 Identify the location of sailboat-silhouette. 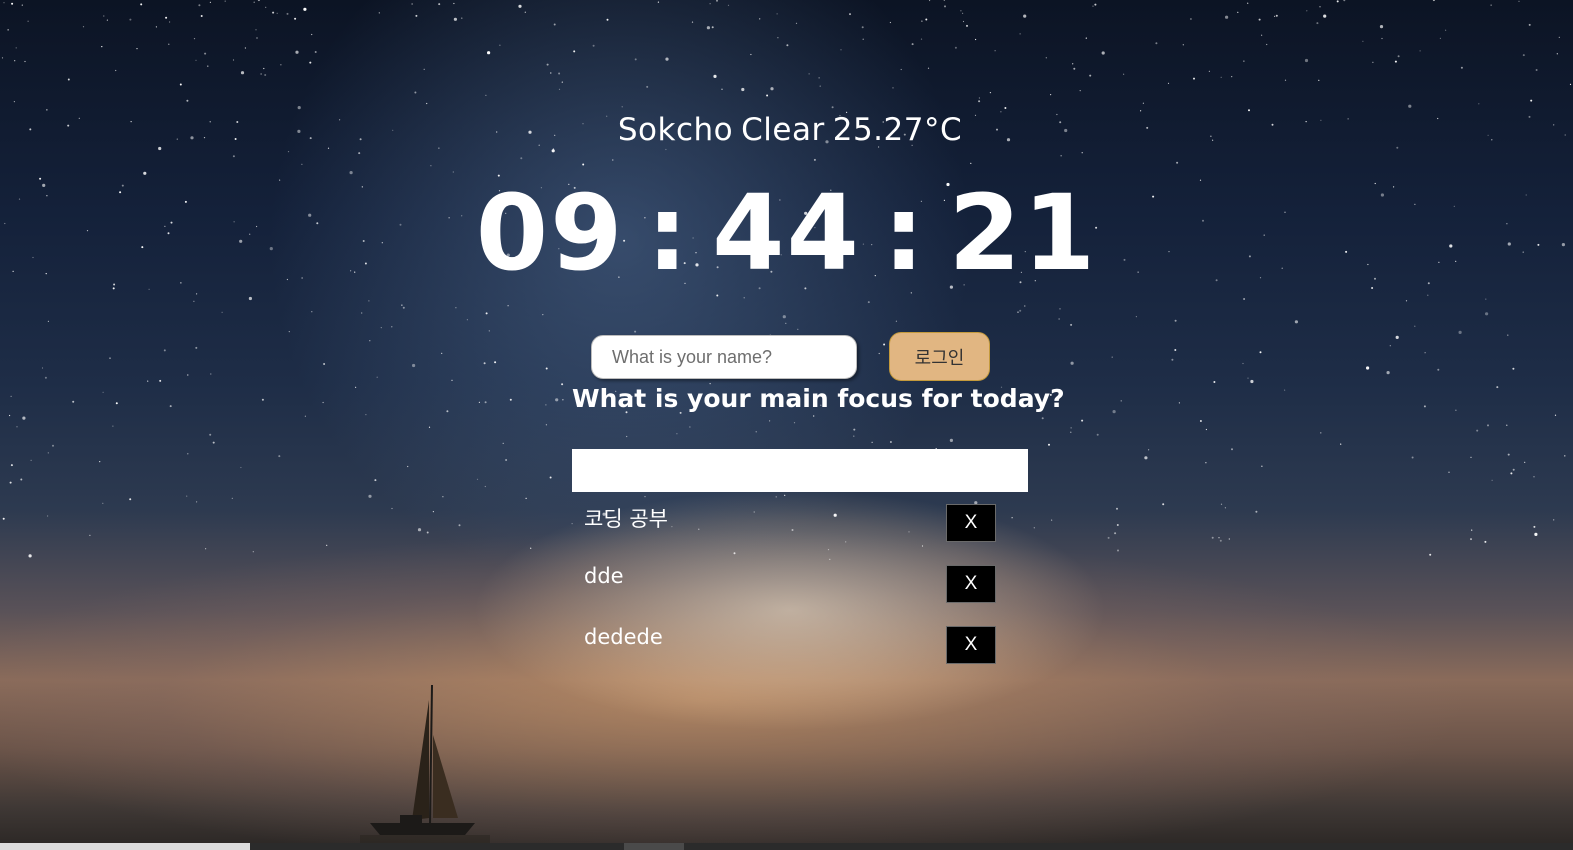
(425, 764).